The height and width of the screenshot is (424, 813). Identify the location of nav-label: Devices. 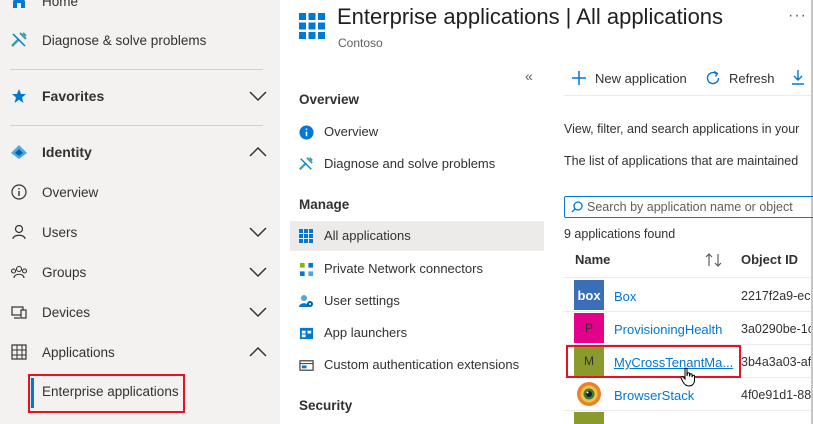
(66, 312).